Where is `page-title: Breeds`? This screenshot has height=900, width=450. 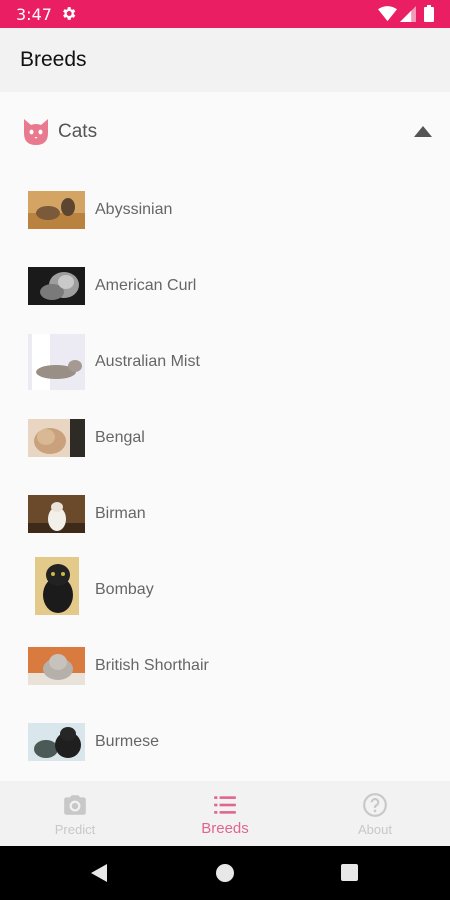
page-title: Breeds is located at coordinates (53, 59).